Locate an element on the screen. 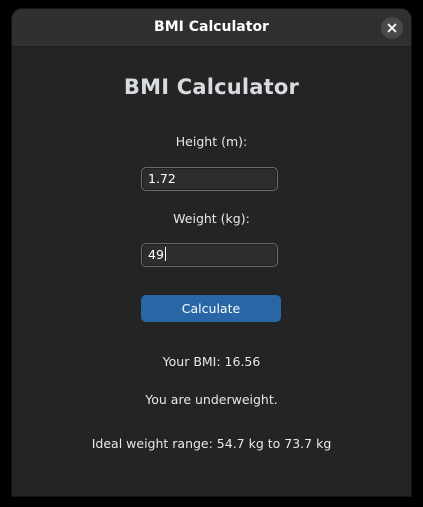 Image resolution: width=423 pixels, height=507 pixels. ideal-weight-range: Ideal weight range: 54.7 kg to 73.7 kg is located at coordinates (211, 443).